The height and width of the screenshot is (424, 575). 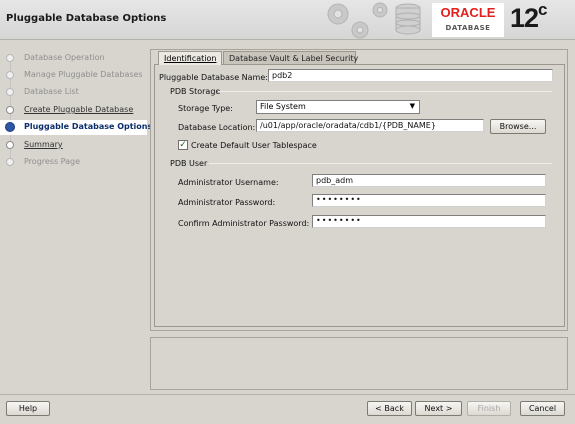 I want to click on step-database-list: Database List, so click(x=73, y=92).